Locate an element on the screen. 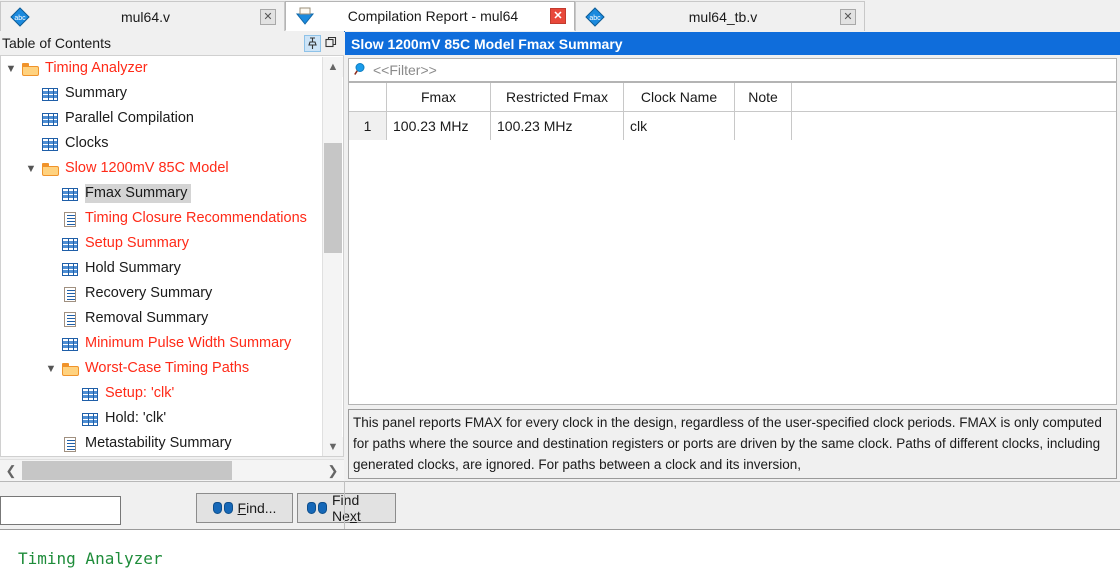 This screenshot has width=1120, height=570. scroll-left-icon: ❮ is located at coordinates (11, 470).